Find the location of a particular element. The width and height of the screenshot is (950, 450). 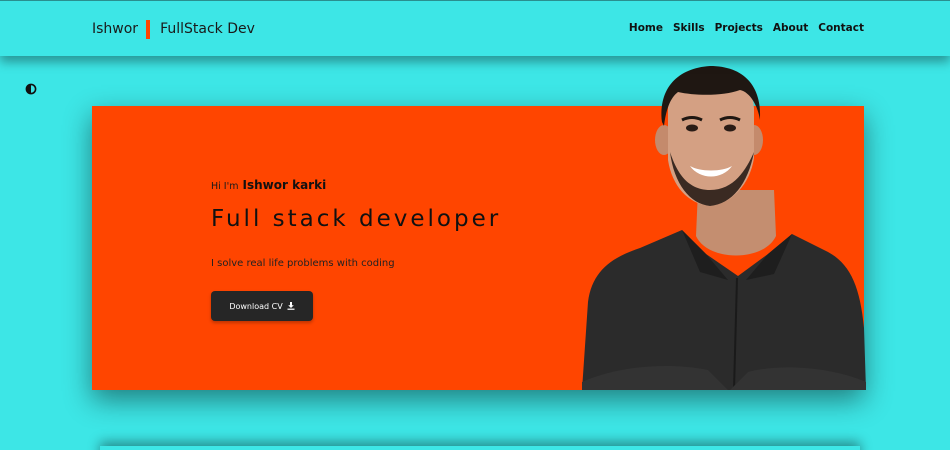

hero-tagline: I solve real life problems with coding is located at coordinates (303, 263).